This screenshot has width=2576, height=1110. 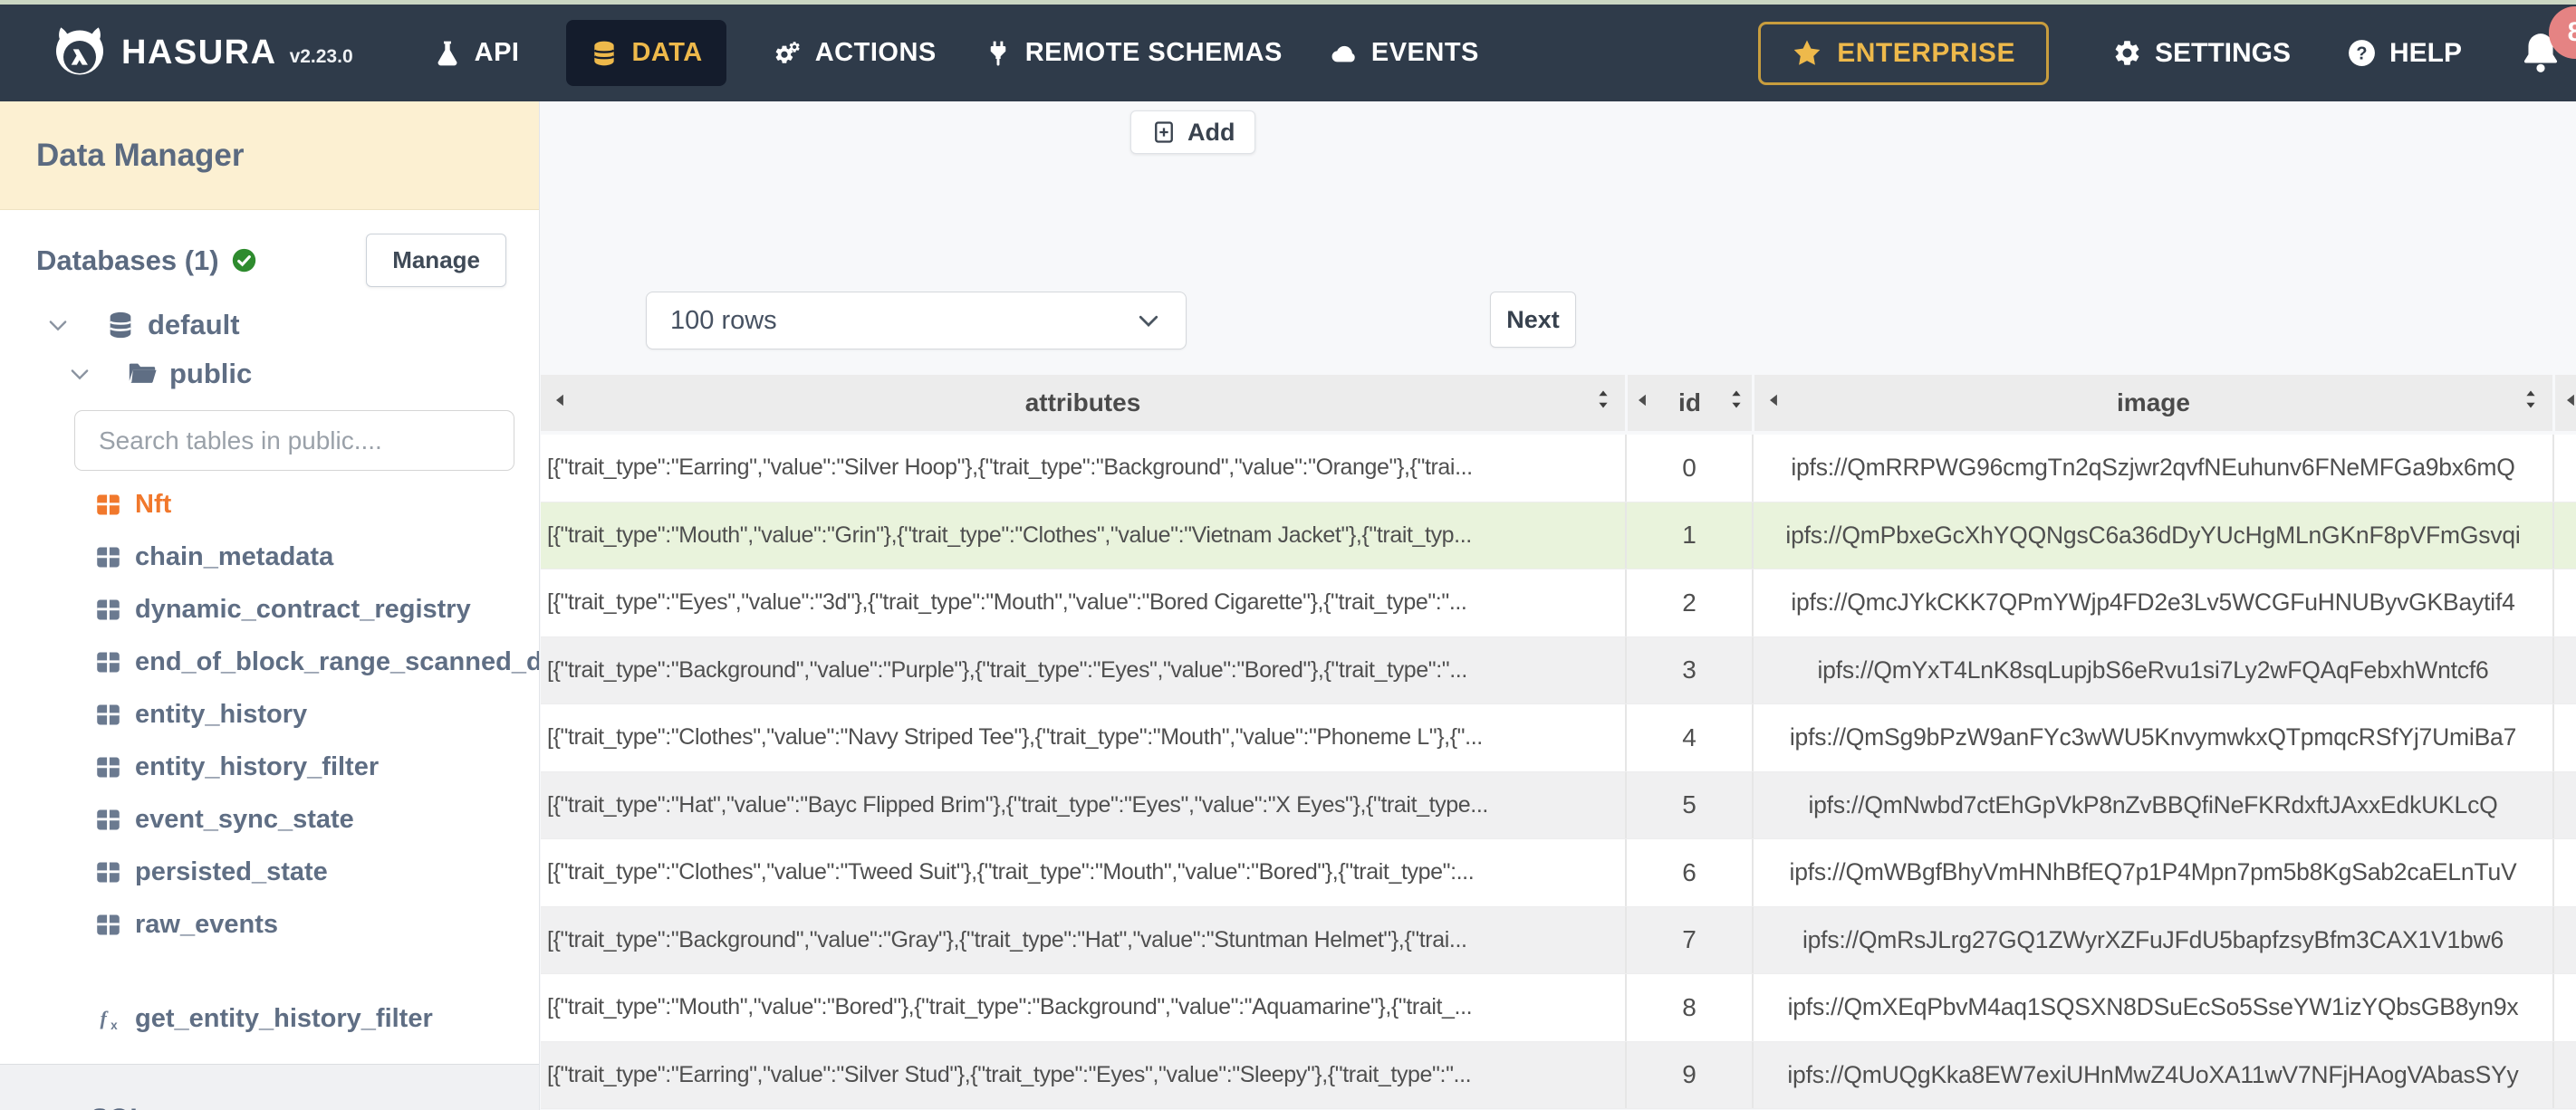 I want to click on notifications-button: 8, so click(x=2547, y=41).